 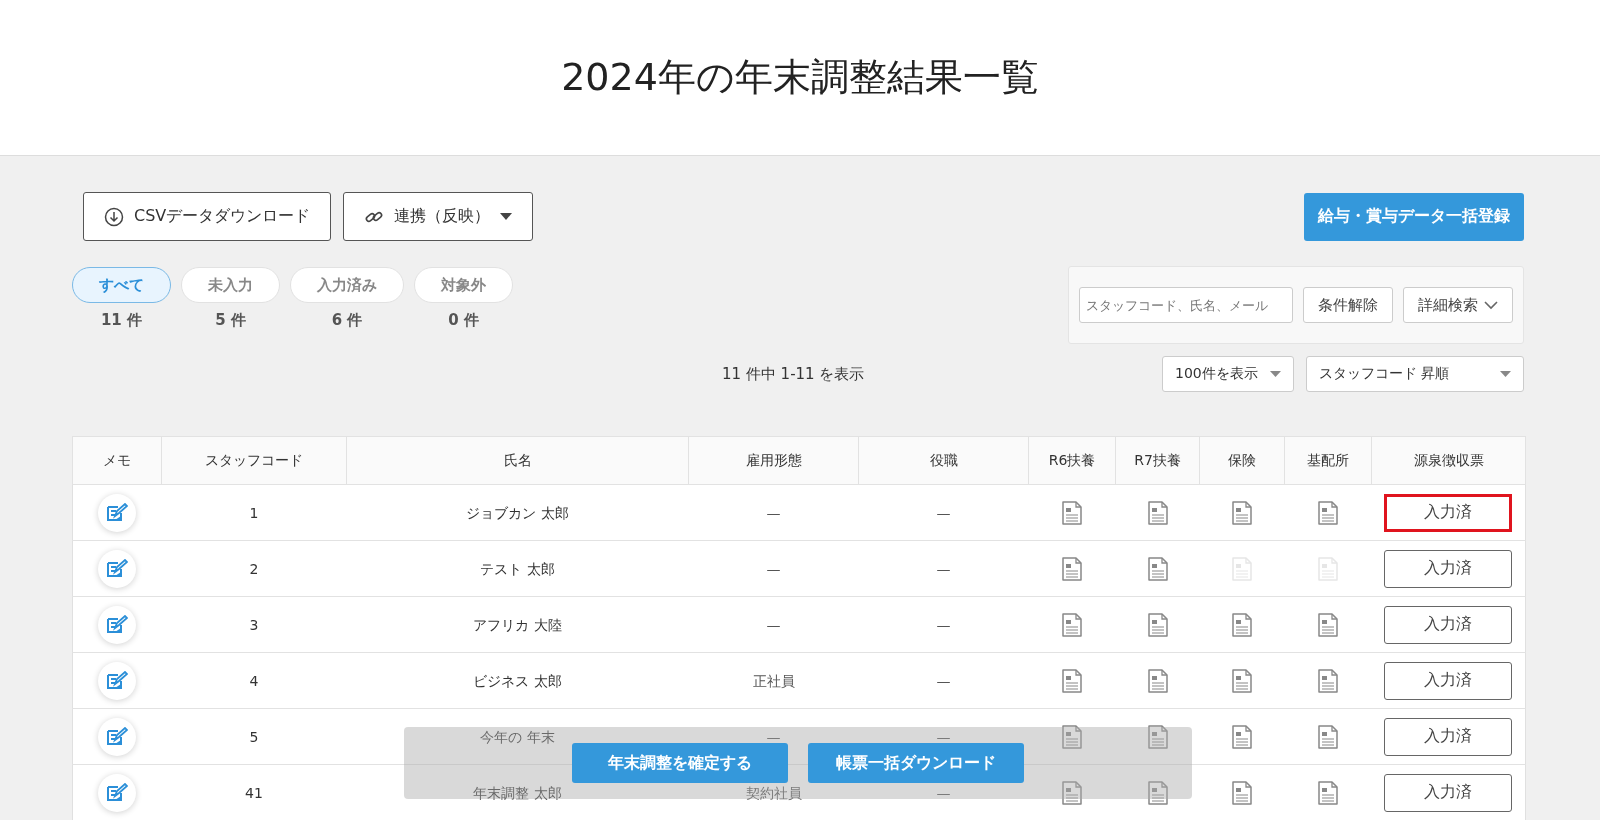 What do you see at coordinates (1186, 305) in the screenshot?
I see `search-field: スタッフコード、氏名、メール` at bounding box center [1186, 305].